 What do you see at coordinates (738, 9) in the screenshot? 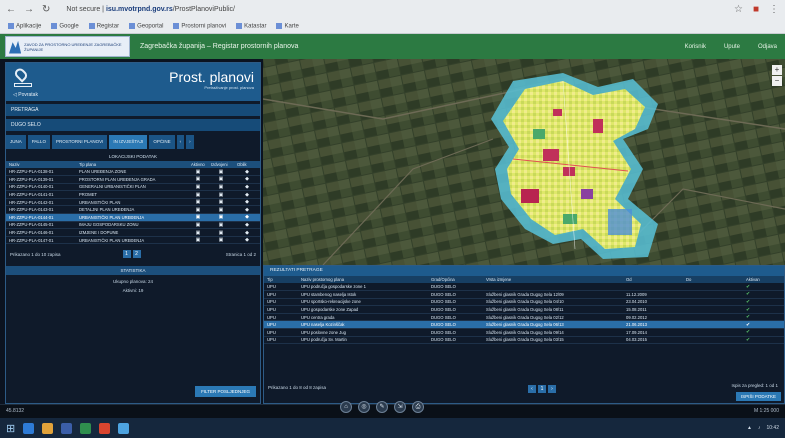
I see `star-icon: ☆` at bounding box center [738, 9].